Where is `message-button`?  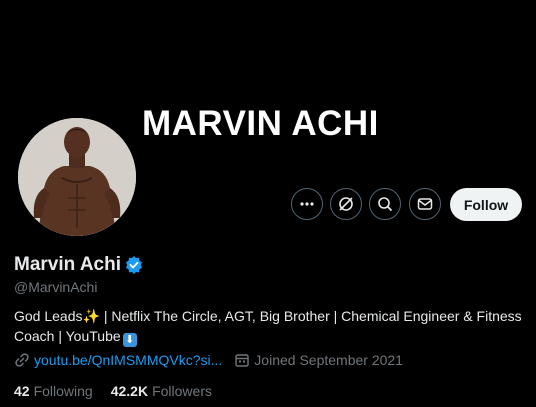 message-button is located at coordinates (425, 204).